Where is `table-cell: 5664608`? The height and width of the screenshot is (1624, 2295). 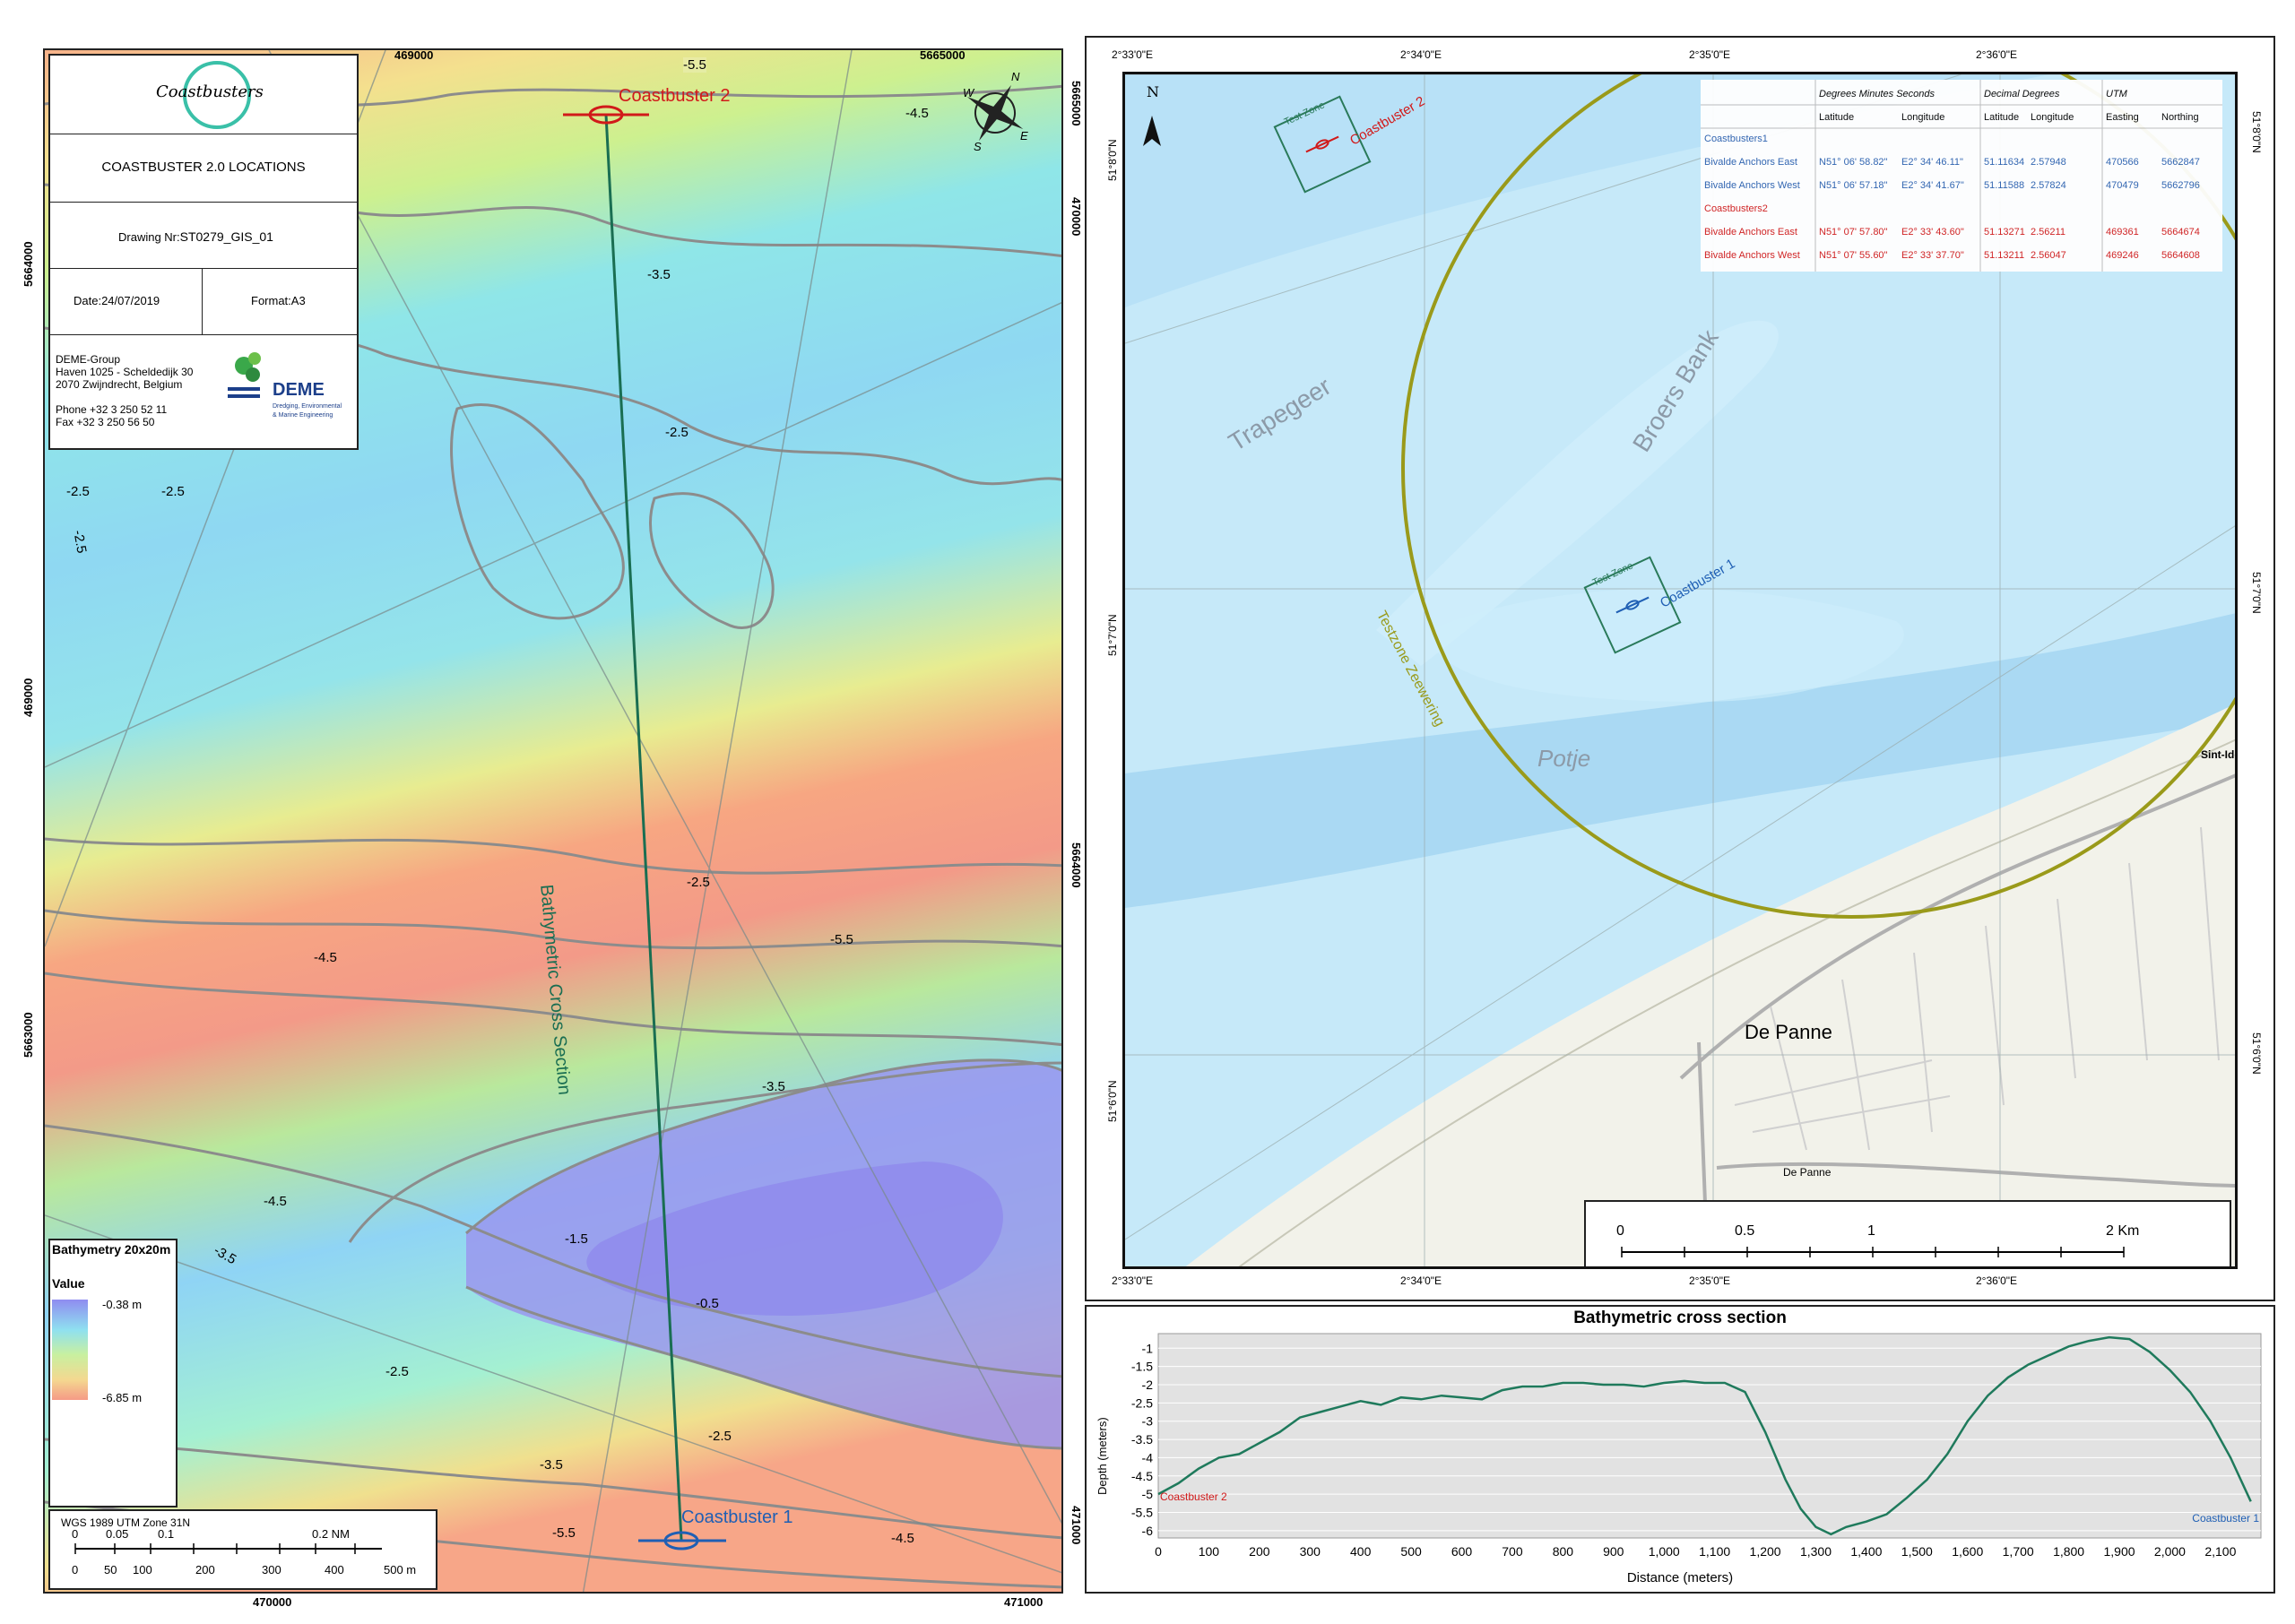 table-cell: 5664608 is located at coordinates (2181, 256).